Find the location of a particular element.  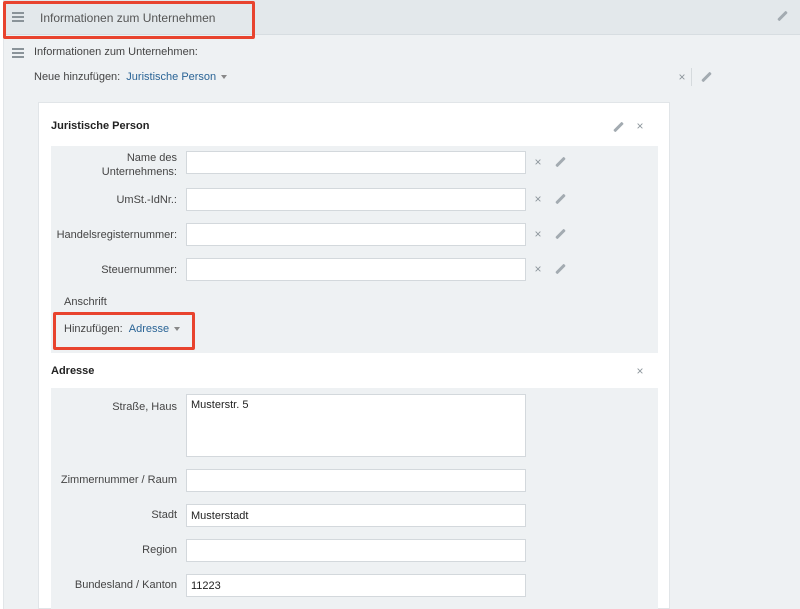

trade-register-input is located at coordinates (356, 234).